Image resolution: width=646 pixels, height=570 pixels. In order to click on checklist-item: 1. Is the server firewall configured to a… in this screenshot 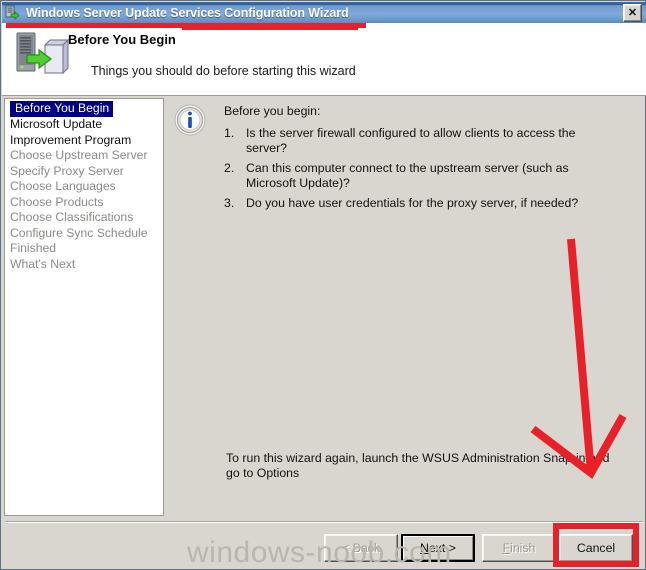, I will do `click(424, 141)`.